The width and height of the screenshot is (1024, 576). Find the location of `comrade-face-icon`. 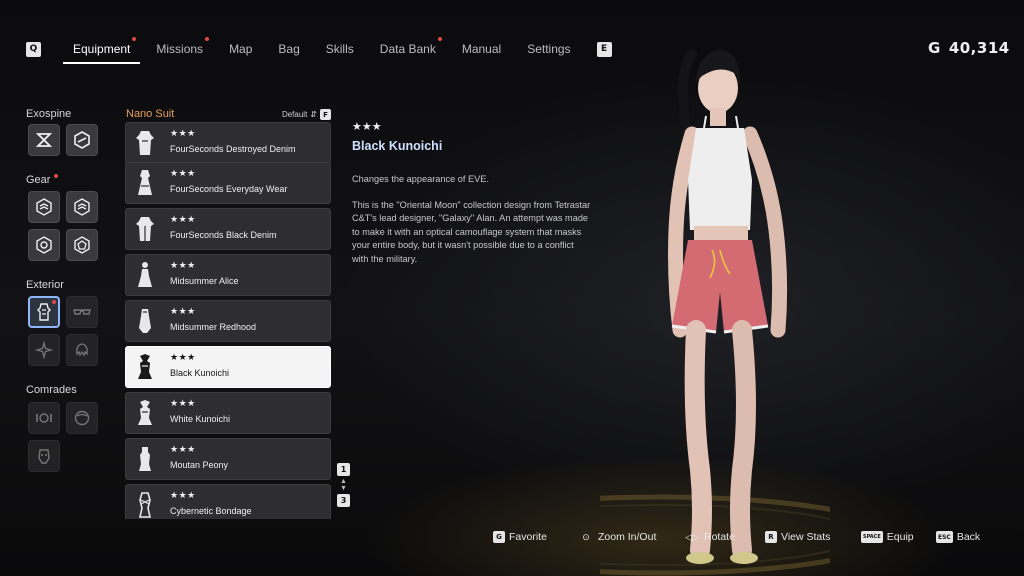

comrade-face-icon is located at coordinates (82, 418).